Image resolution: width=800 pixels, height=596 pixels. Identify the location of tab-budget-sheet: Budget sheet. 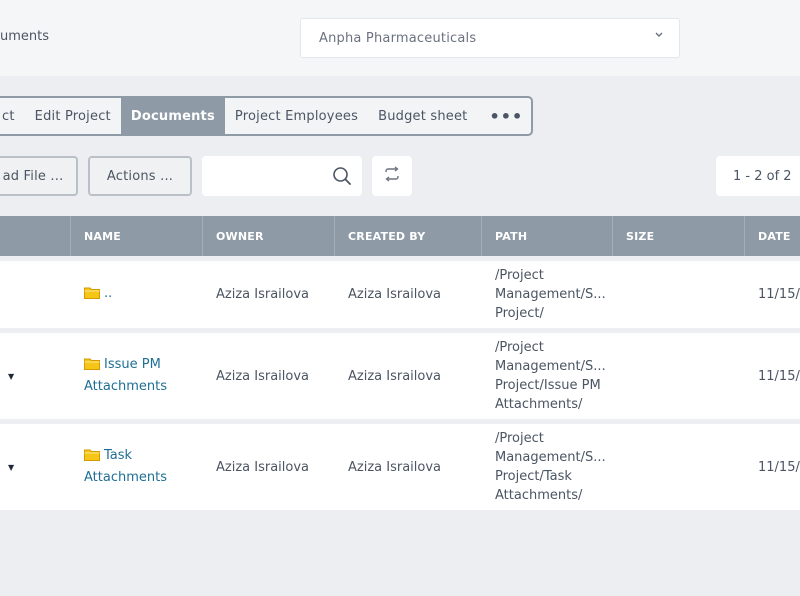
(422, 116).